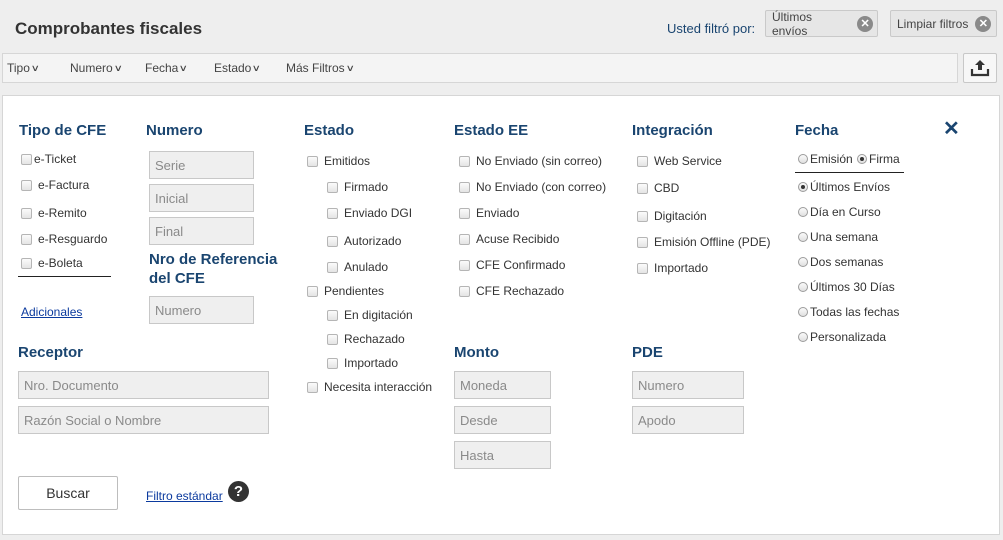  What do you see at coordinates (54, 213) in the screenshot?
I see `checkbox-e-remito: e-Remito` at bounding box center [54, 213].